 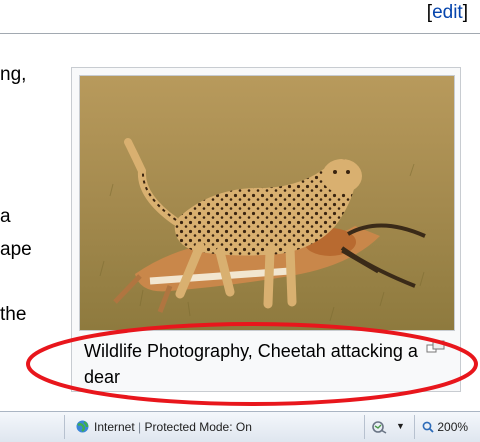 What do you see at coordinates (453, 426) in the screenshot?
I see `zoom-value: 200%` at bounding box center [453, 426].